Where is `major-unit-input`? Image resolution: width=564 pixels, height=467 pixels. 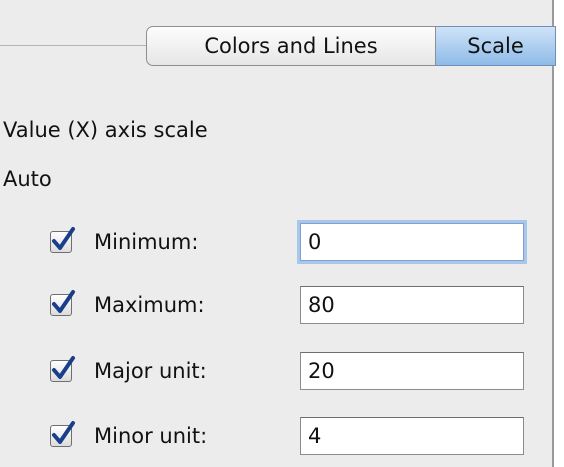
major-unit-input is located at coordinates (412, 371).